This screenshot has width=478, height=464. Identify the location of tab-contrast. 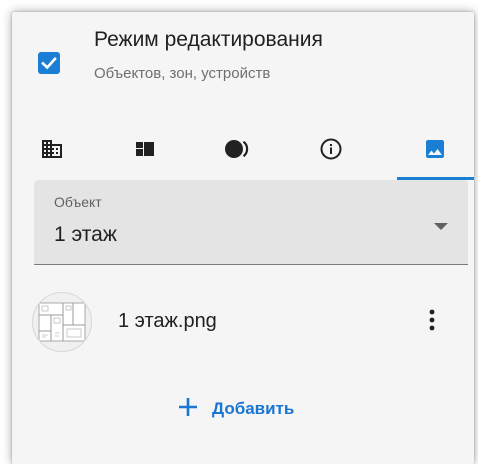
(237, 149).